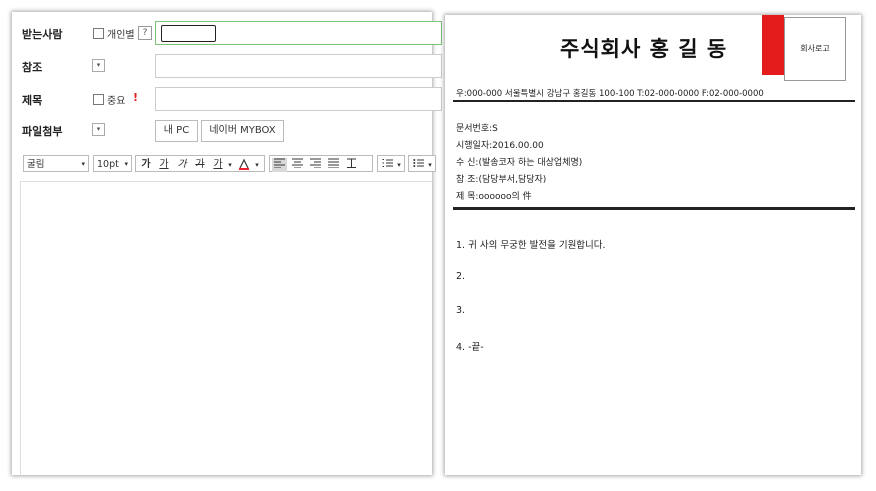 This screenshot has height=491, width=876. Describe the element at coordinates (773, 45) in the screenshot. I see `red-accent-bar` at that location.